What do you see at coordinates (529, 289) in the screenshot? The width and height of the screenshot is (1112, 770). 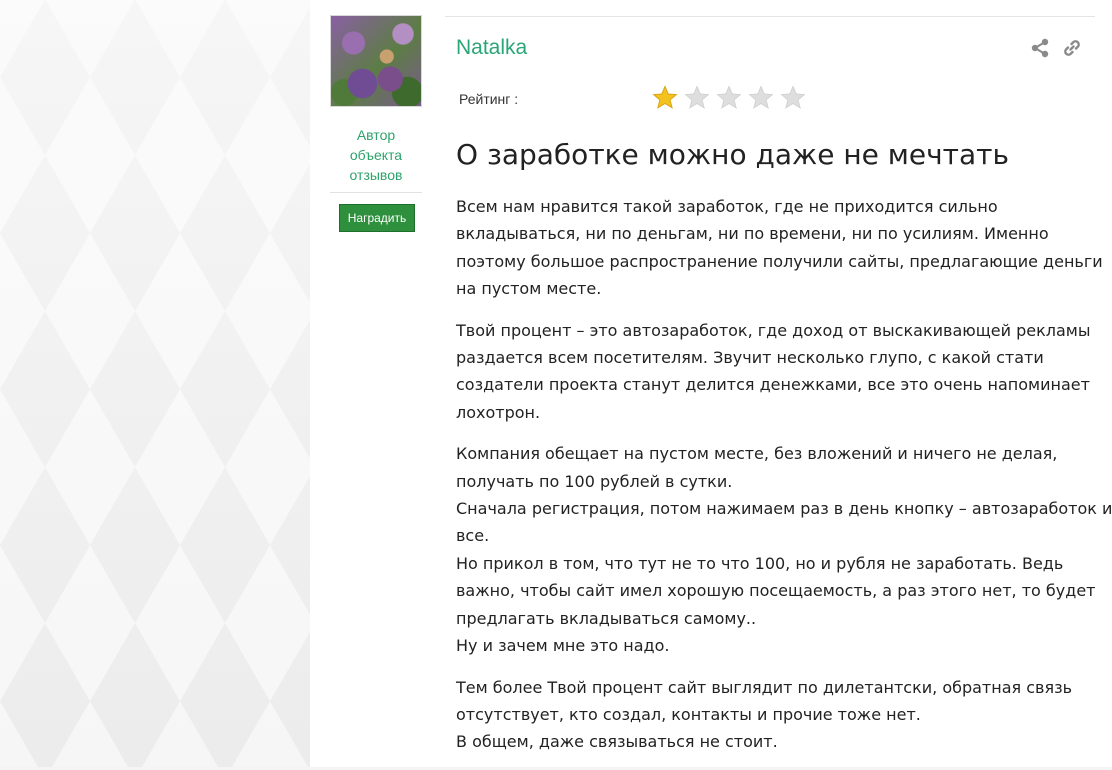 I see `review-text-line: на пустом месте.` at bounding box center [529, 289].